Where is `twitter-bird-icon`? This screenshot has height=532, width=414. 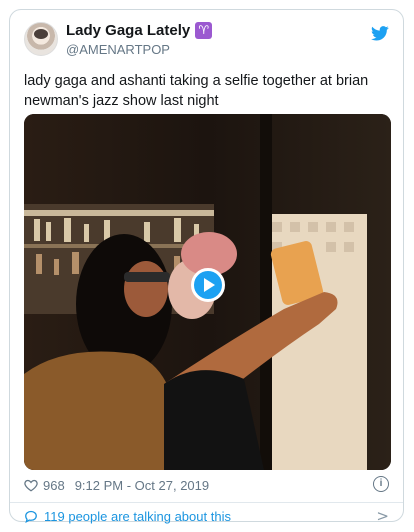
twitter-bird-icon is located at coordinates (380, 33).